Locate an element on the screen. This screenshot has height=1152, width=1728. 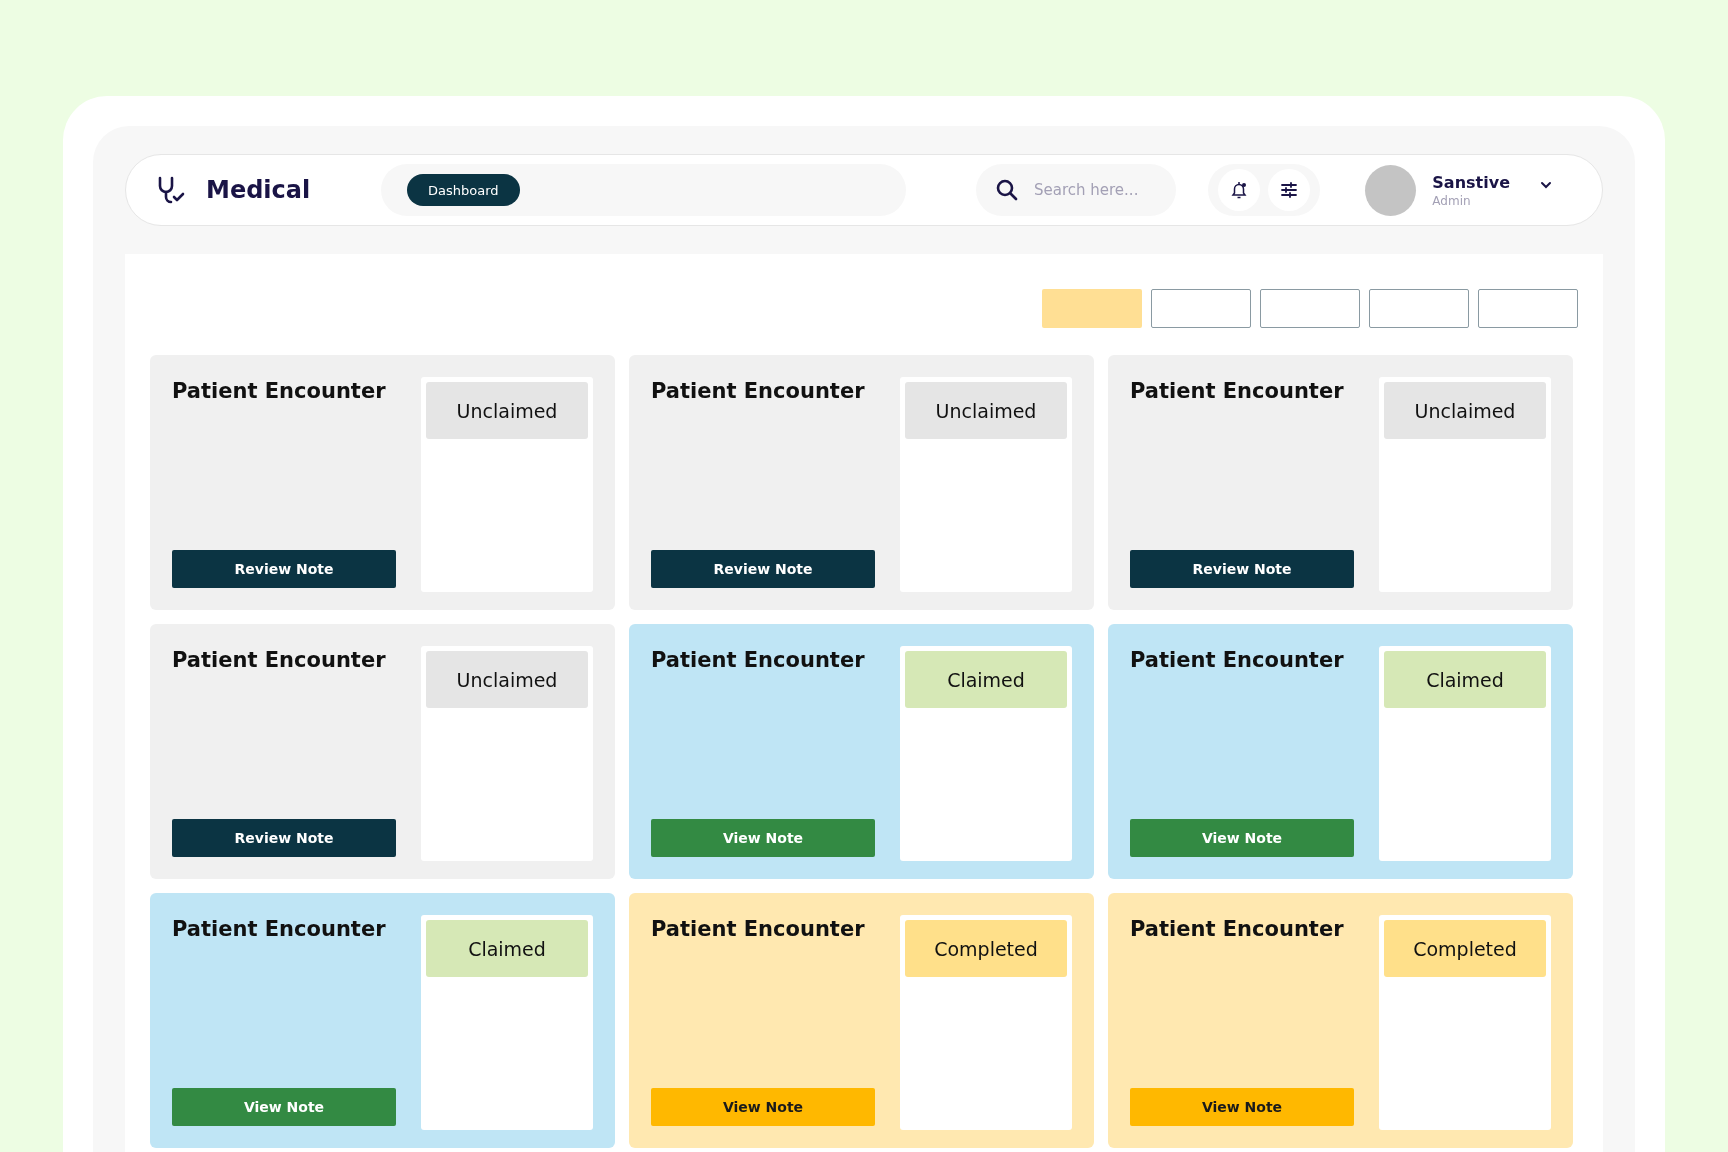
settings-button is located at coordinates (1289, 190).